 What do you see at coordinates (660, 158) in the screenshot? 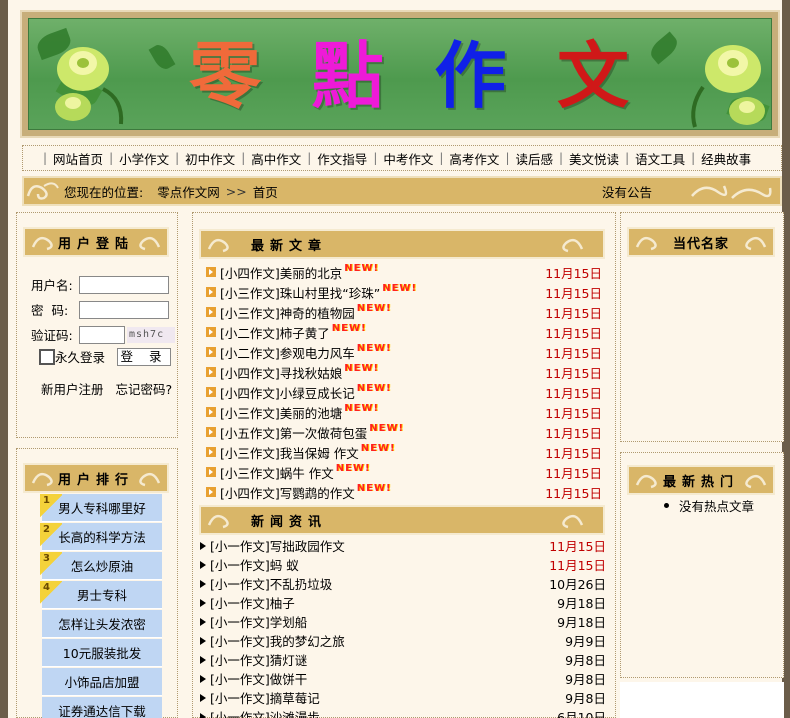
I see `nav-item: 语文工具` at bounding box center [660, 158].